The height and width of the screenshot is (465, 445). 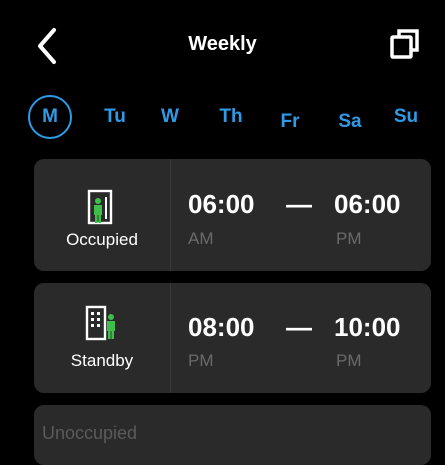 What do you see at coordinates (201, 360) in the screenshot?
I see `start-ampm: PM` at bounding box center [201, 360].